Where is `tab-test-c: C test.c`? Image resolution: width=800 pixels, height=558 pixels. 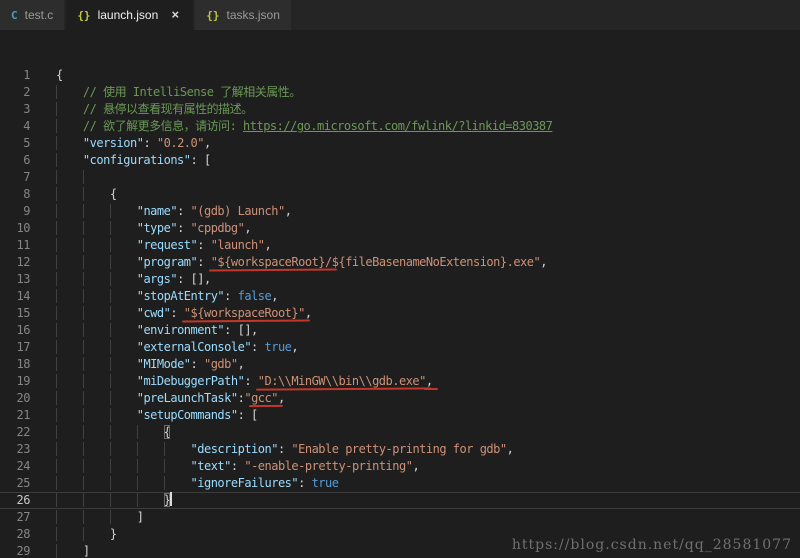 tab-test-c: C test.c is located at coordinates (32, 15).